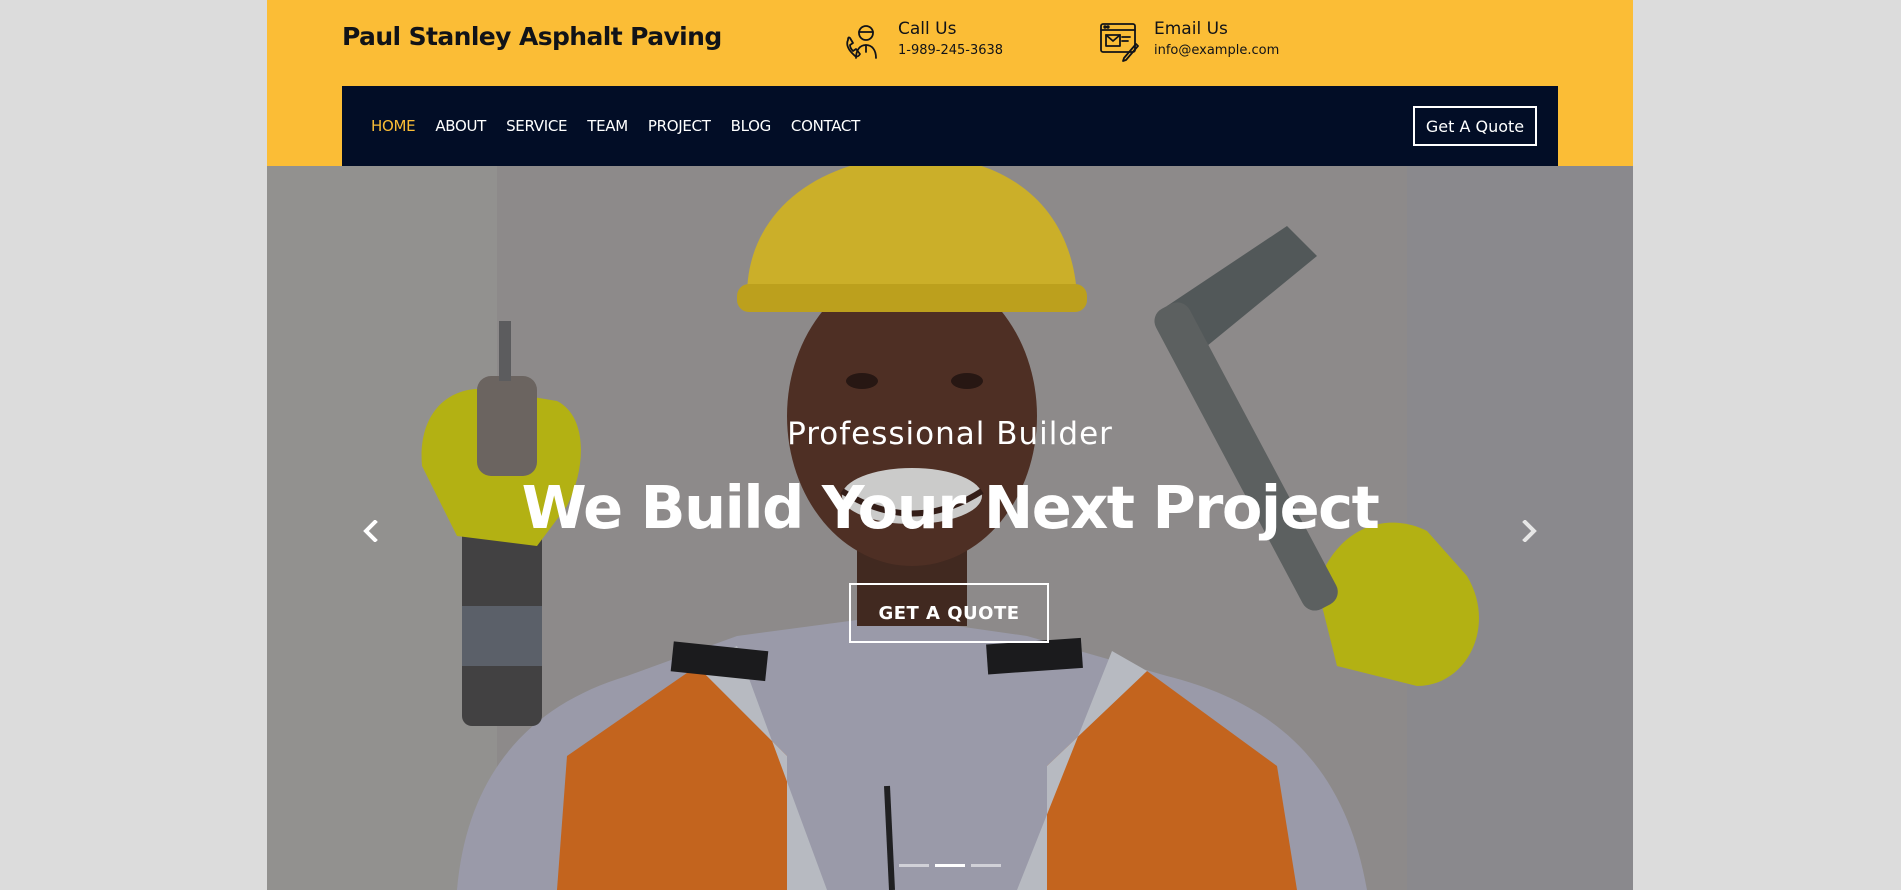 The width and height of the screenshot is (1901, 890). What do you see at coordinates (861, 42) in the screenshot?
I see `support-agent-icon` at bounding box center [861, 42].